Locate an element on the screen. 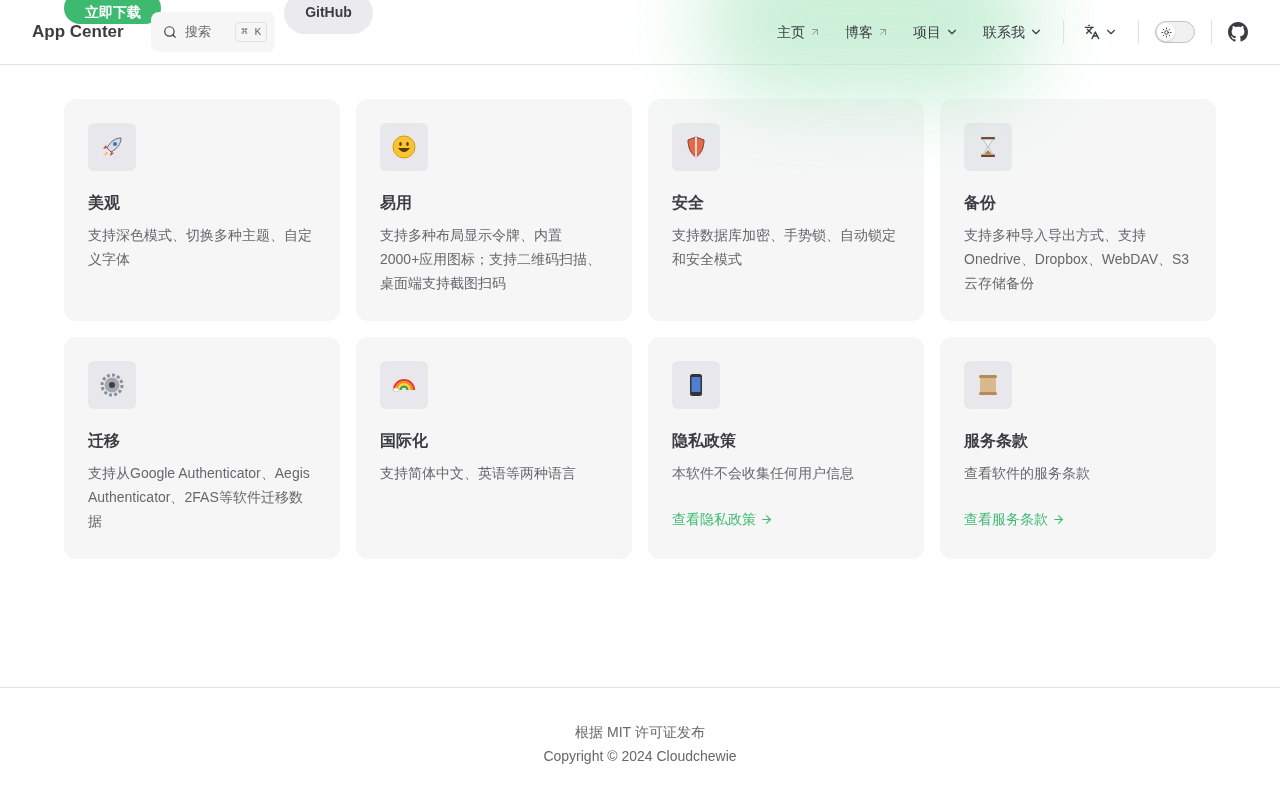  search-icon is located at coordinates (170, 32).